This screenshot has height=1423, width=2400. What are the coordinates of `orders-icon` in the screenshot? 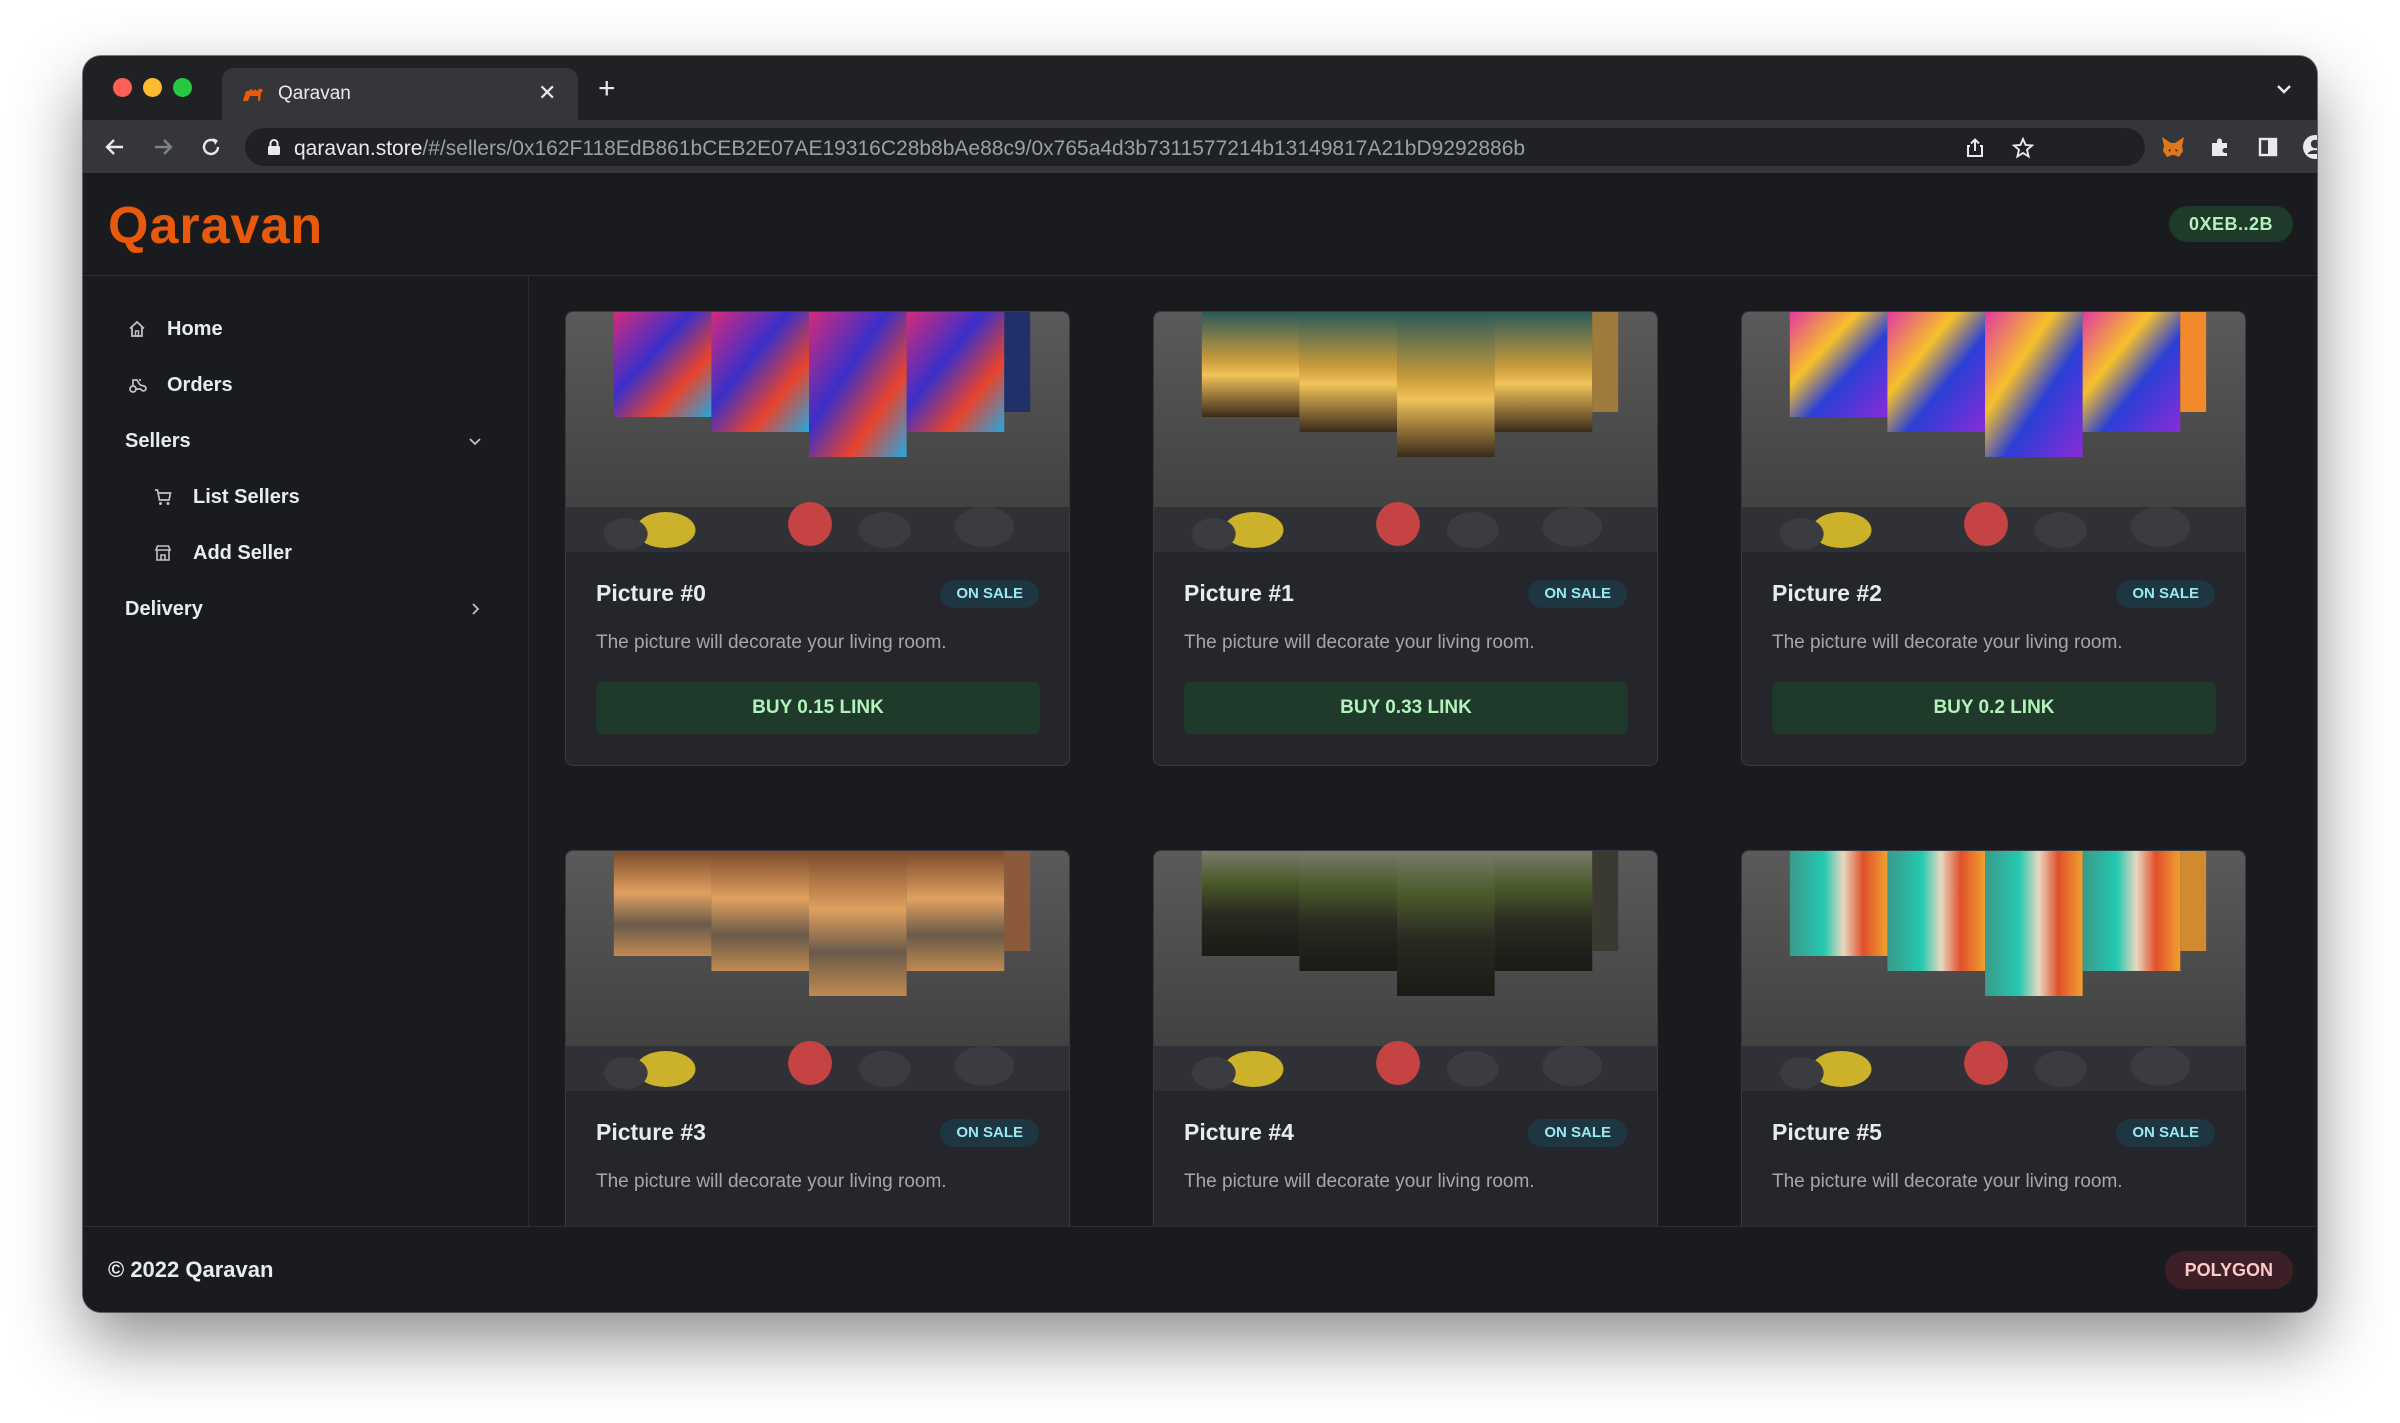 It's located at (137, 385).